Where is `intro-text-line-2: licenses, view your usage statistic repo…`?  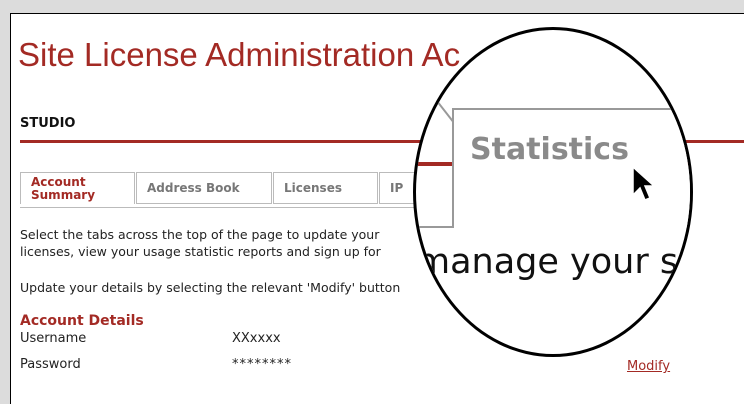
intro-text-line-2: licenses, view your usage statistic repo… is located at coordinates (200, 251).